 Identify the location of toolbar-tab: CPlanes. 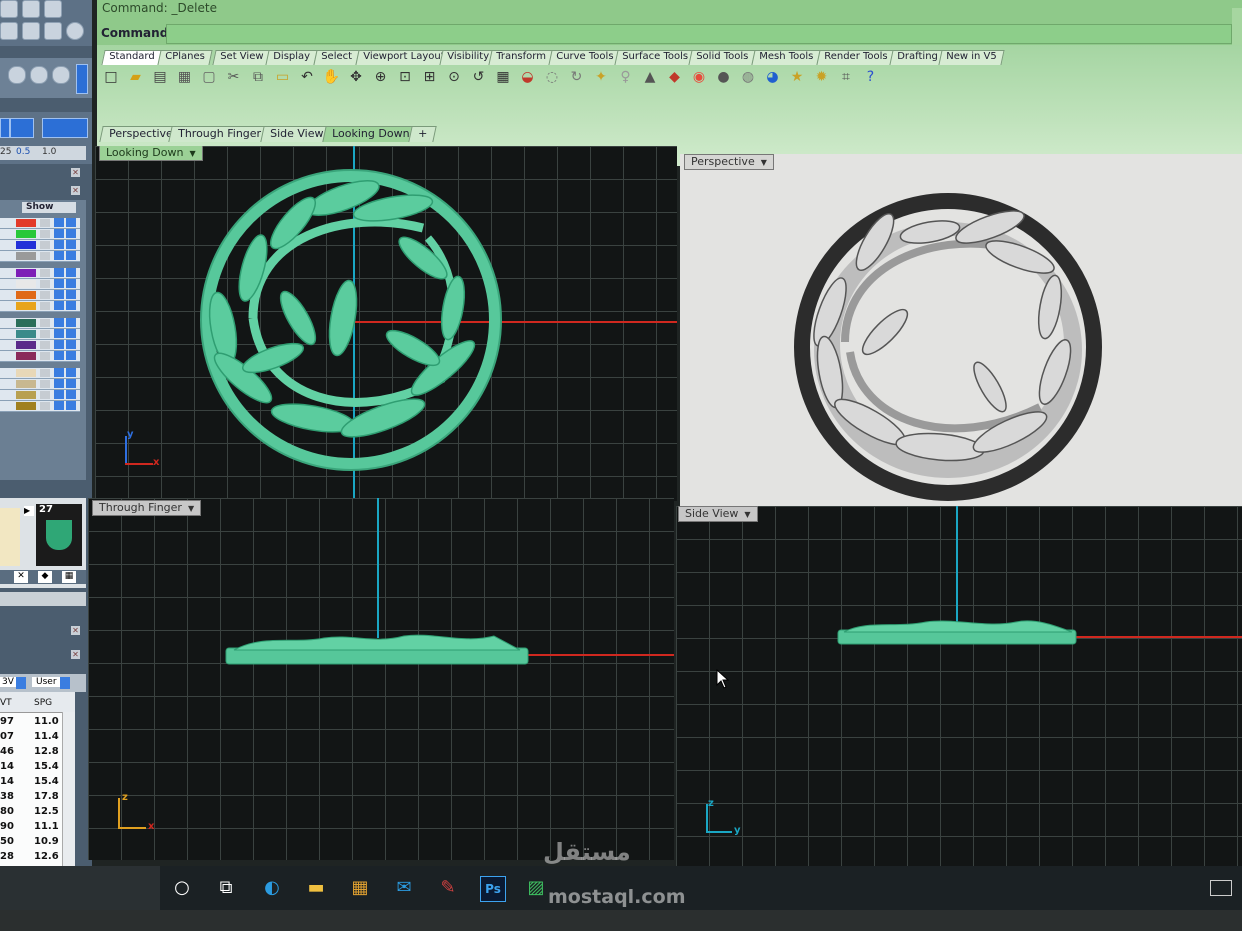
(185, 57).